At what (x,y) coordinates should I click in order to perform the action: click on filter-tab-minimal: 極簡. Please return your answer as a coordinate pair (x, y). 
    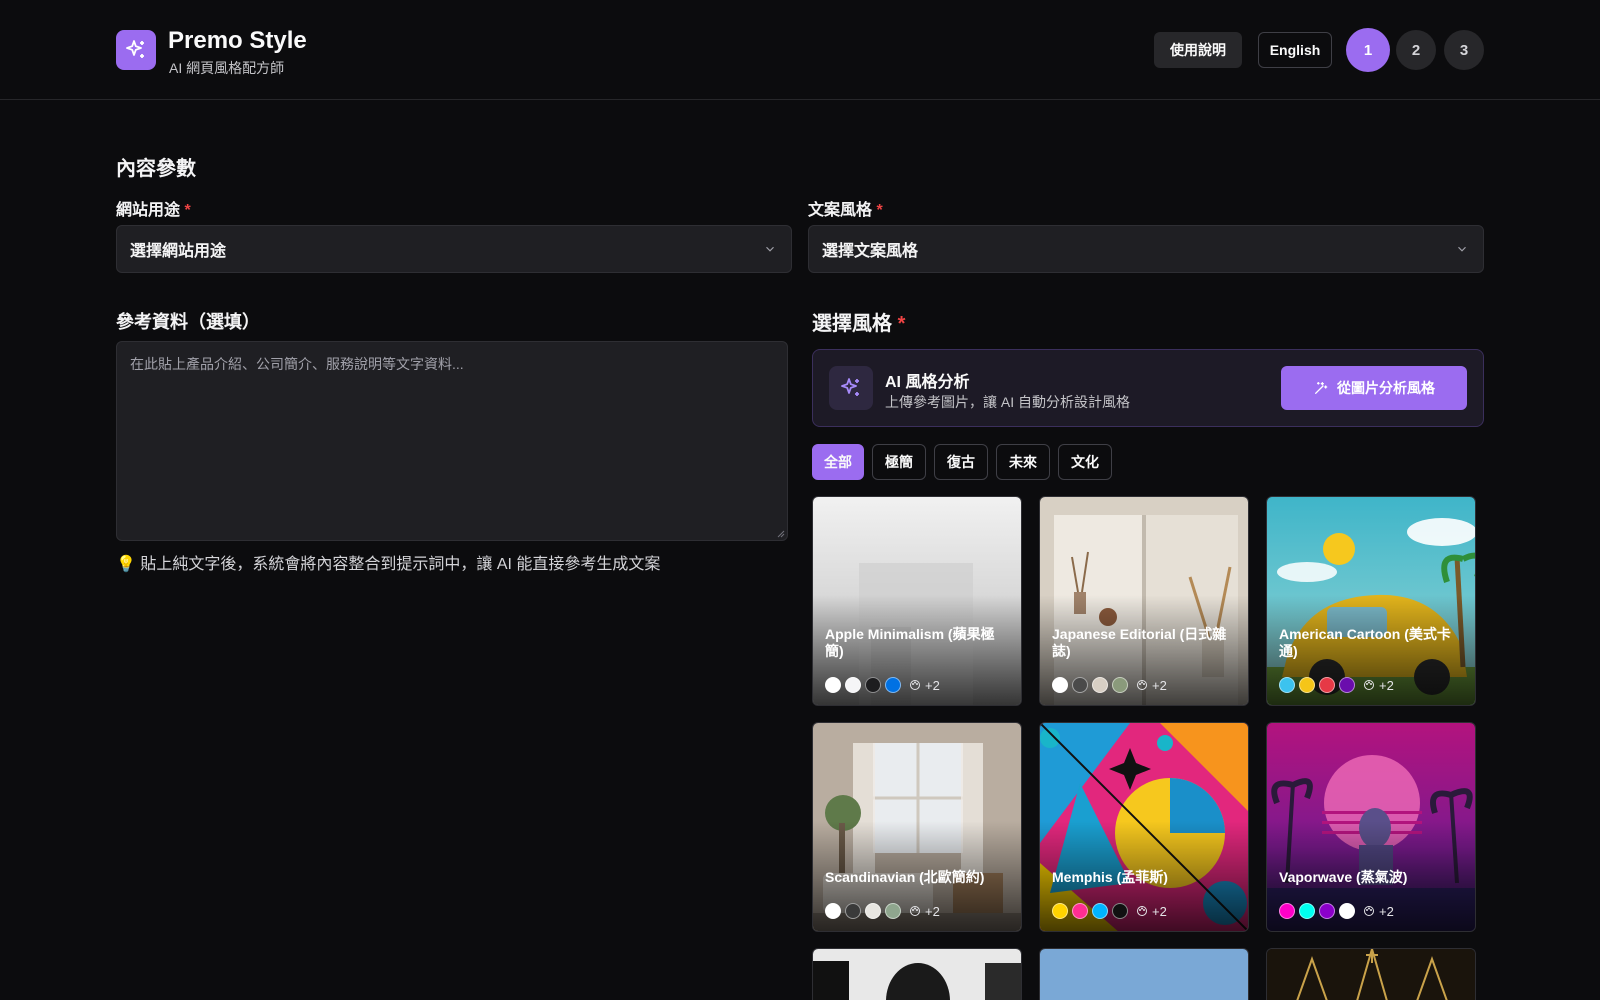
    Looking at the image, I should click on (899, 462).